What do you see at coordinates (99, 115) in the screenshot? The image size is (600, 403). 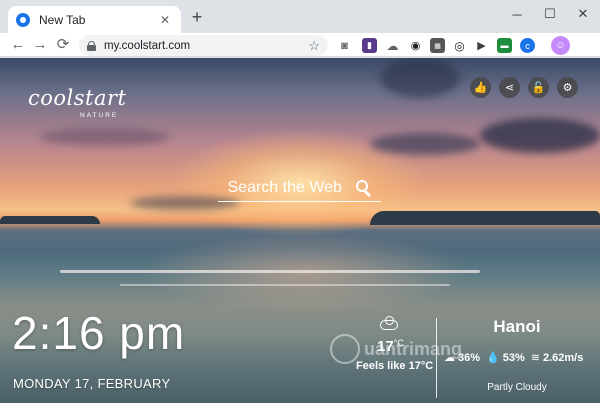 I see `logo-subtitle: NATURE` at bounding box center [99, 115].